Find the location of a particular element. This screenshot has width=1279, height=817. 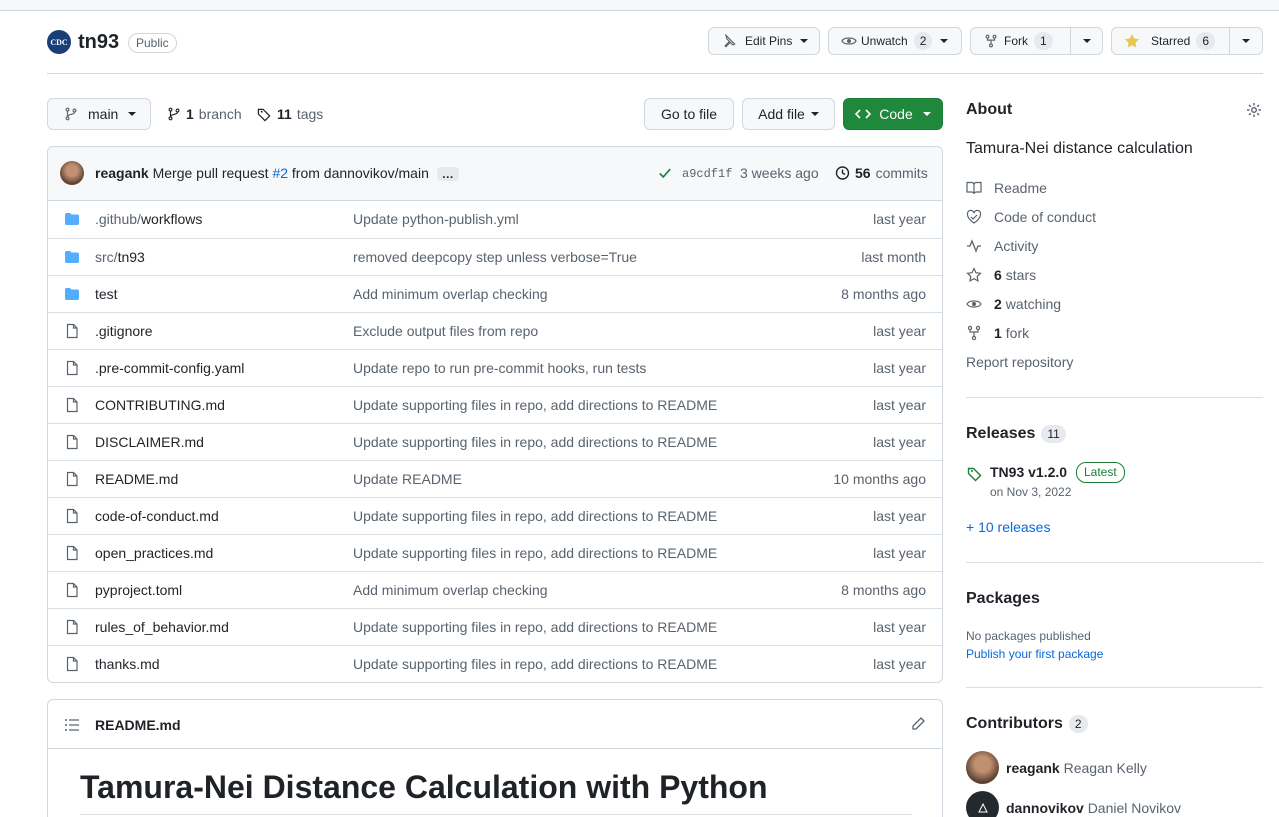

add-file-label: Add file is located at coordinates (781, 114).